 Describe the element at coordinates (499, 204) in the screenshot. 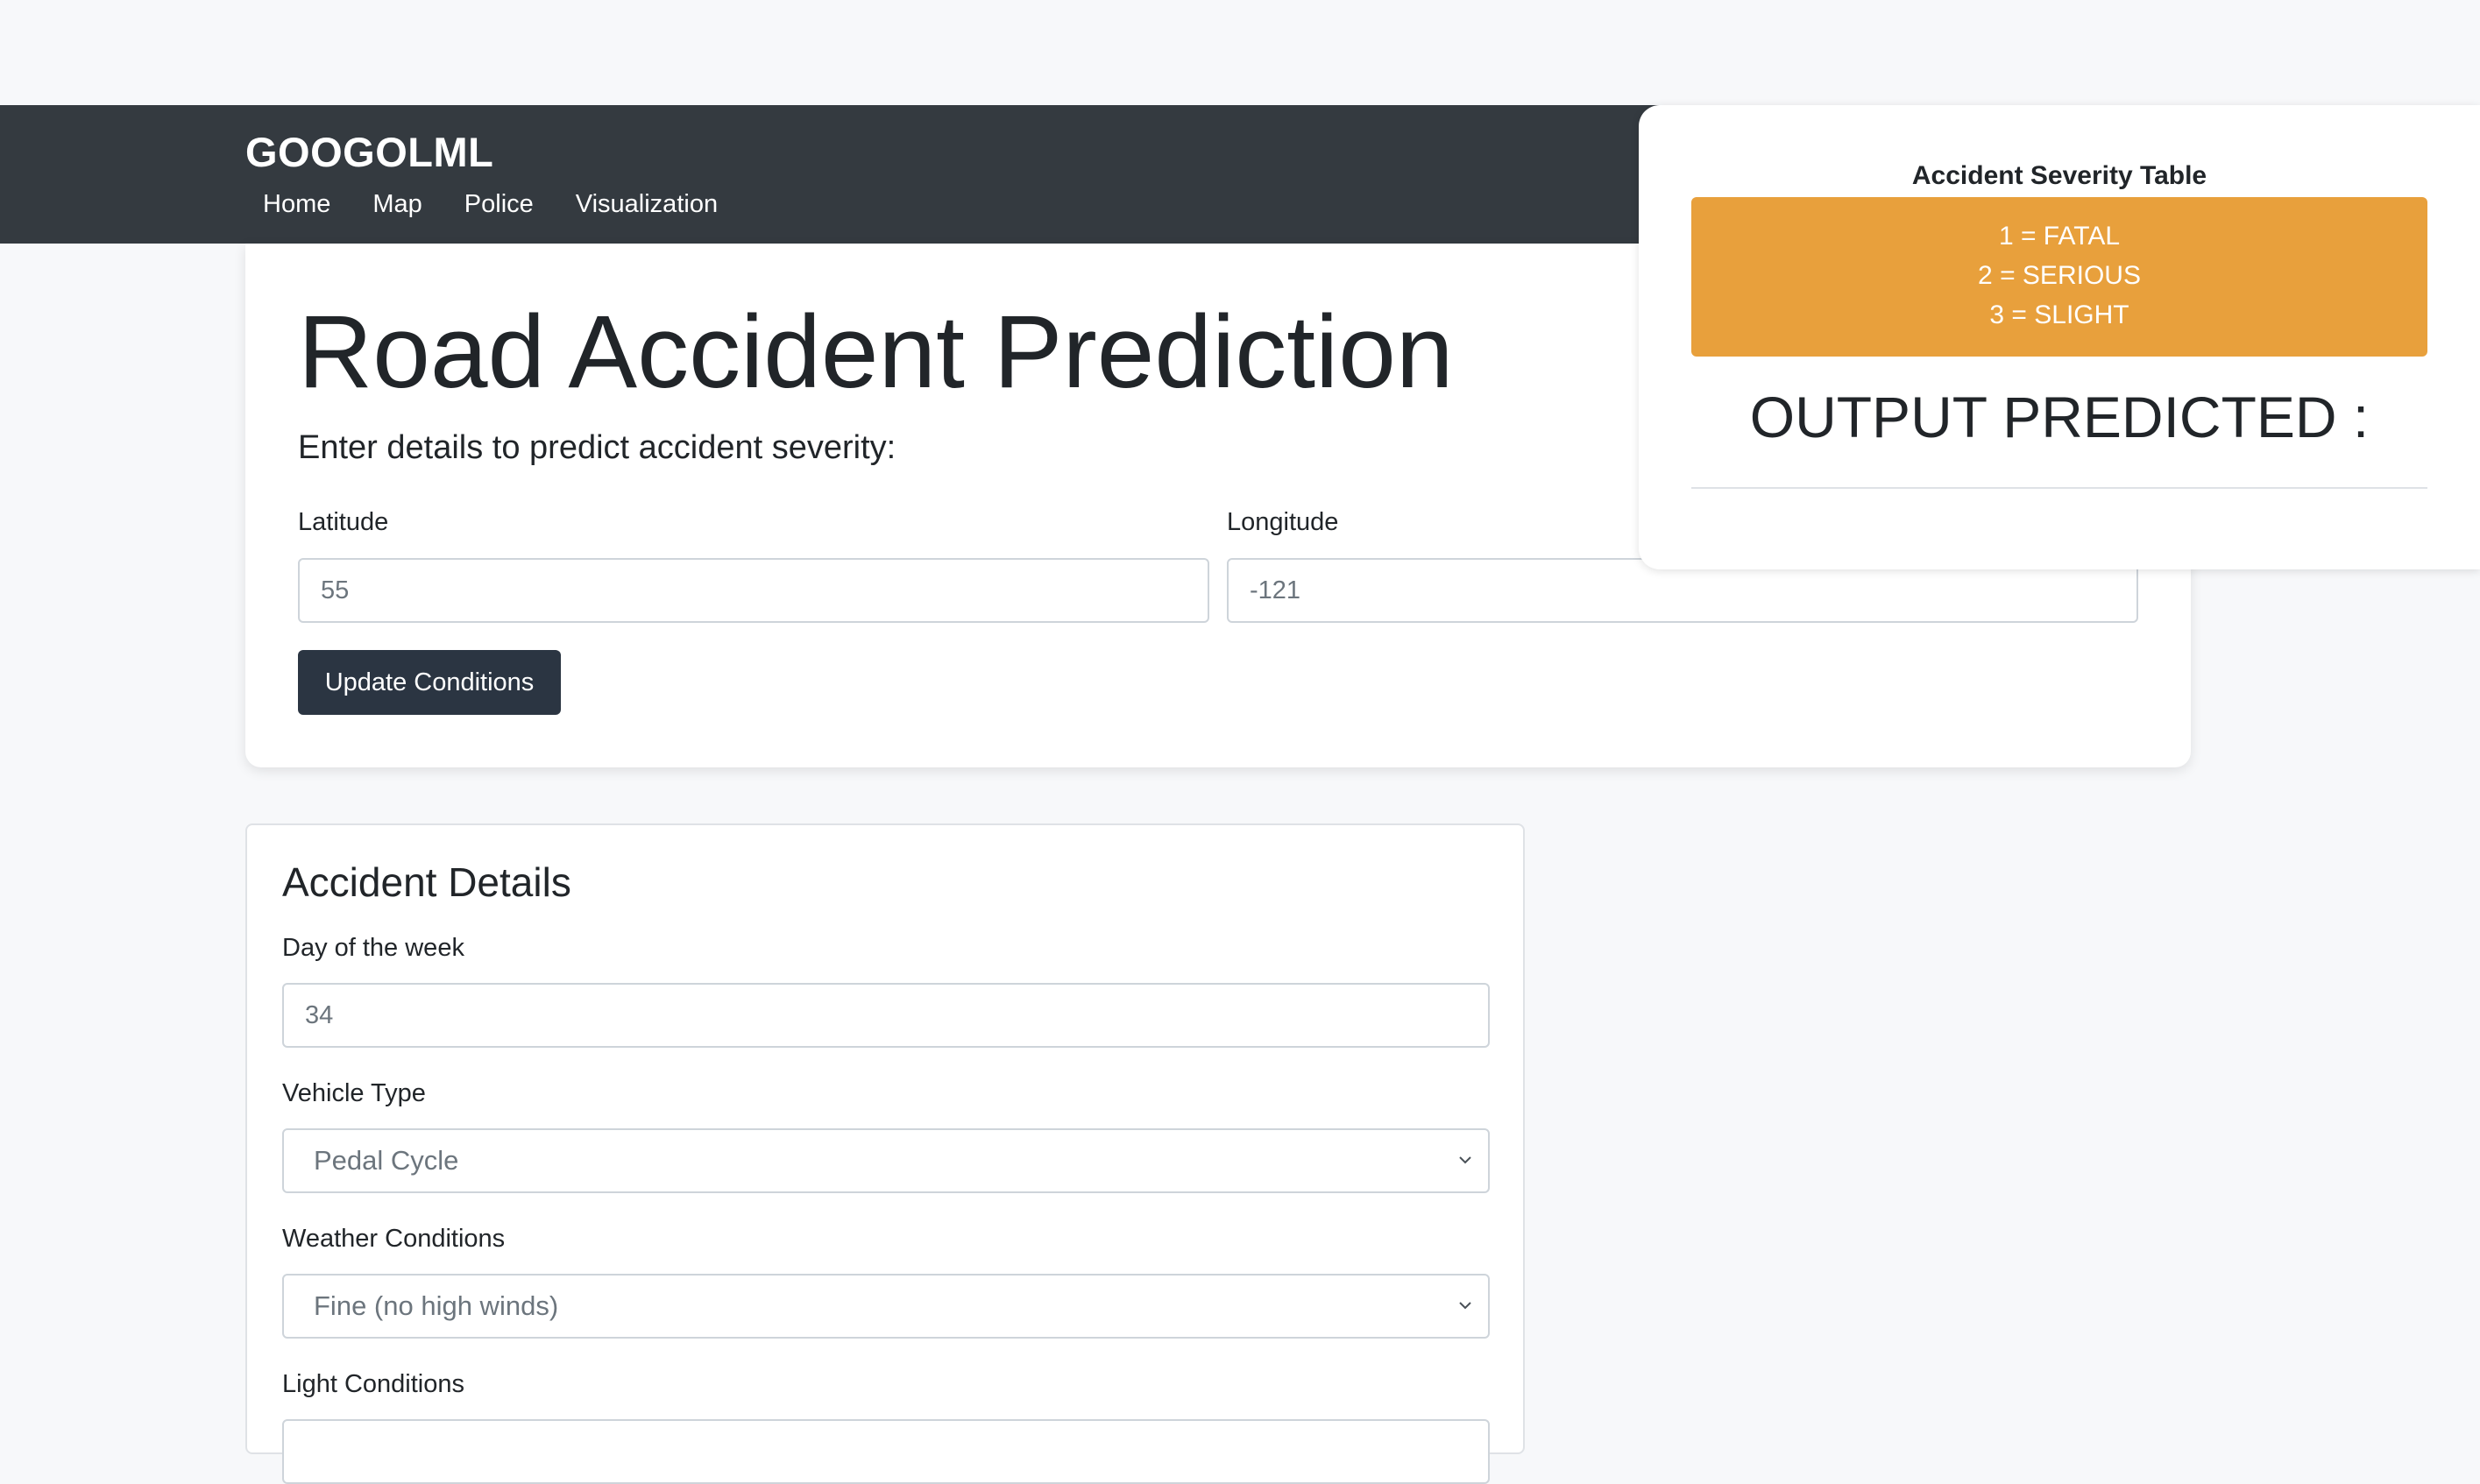

I see `nav-link-police: Police` at that location.